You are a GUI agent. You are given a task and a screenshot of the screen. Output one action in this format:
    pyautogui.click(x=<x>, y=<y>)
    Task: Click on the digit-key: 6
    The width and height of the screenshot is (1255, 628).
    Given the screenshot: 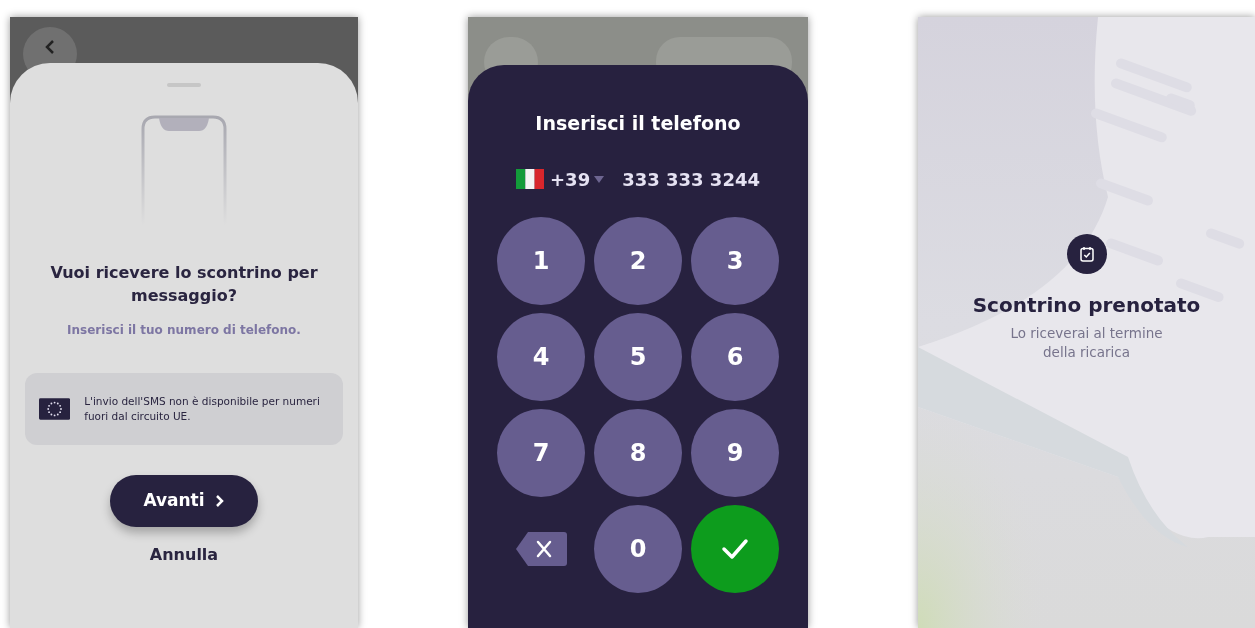 What is the action you would take?
    pyautogui.click(x=735, y=356)
    